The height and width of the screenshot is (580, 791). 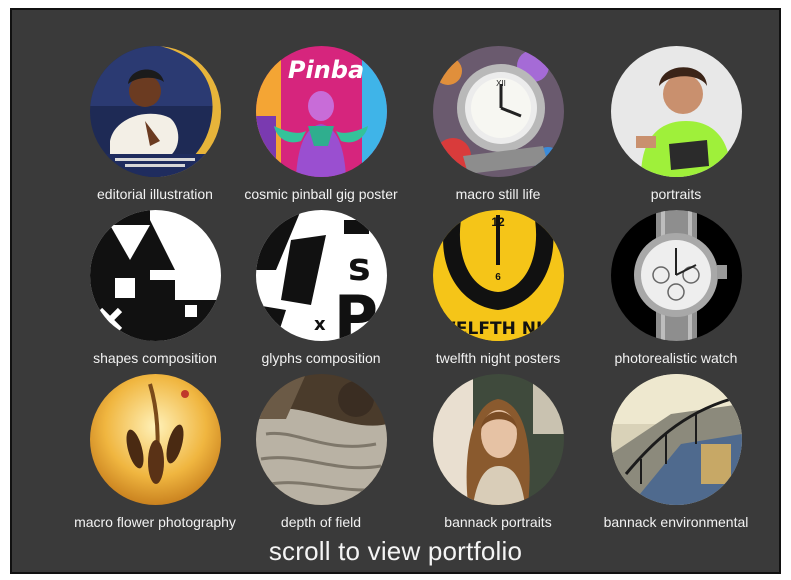 I want to click on portfolio-item-twelfth-night-posters: 12 6 TWELFTH NIGH twelfth night posters, so click(x=498, y=288).